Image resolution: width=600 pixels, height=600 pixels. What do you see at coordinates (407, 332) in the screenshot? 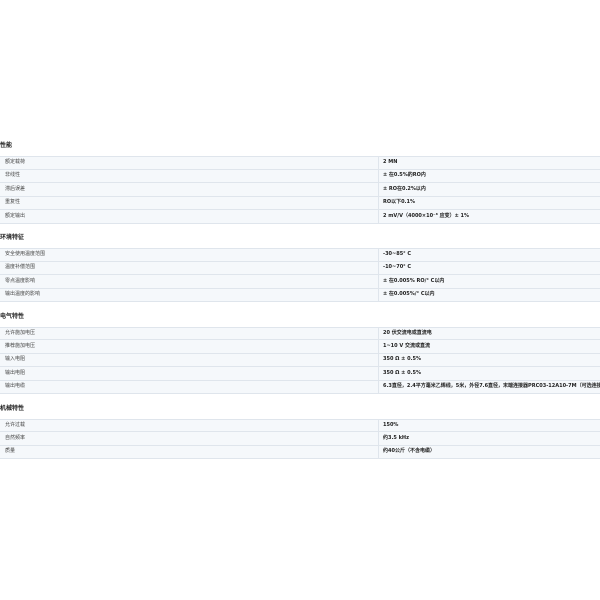
I see `spec-value: 20 伏交流电或直流电` at bounding box center [407, 332].